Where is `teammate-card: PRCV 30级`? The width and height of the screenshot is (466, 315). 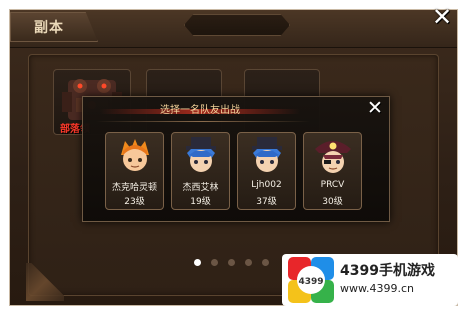
teammate-card: PRCV 30级 is located at coordinates (332, 171).